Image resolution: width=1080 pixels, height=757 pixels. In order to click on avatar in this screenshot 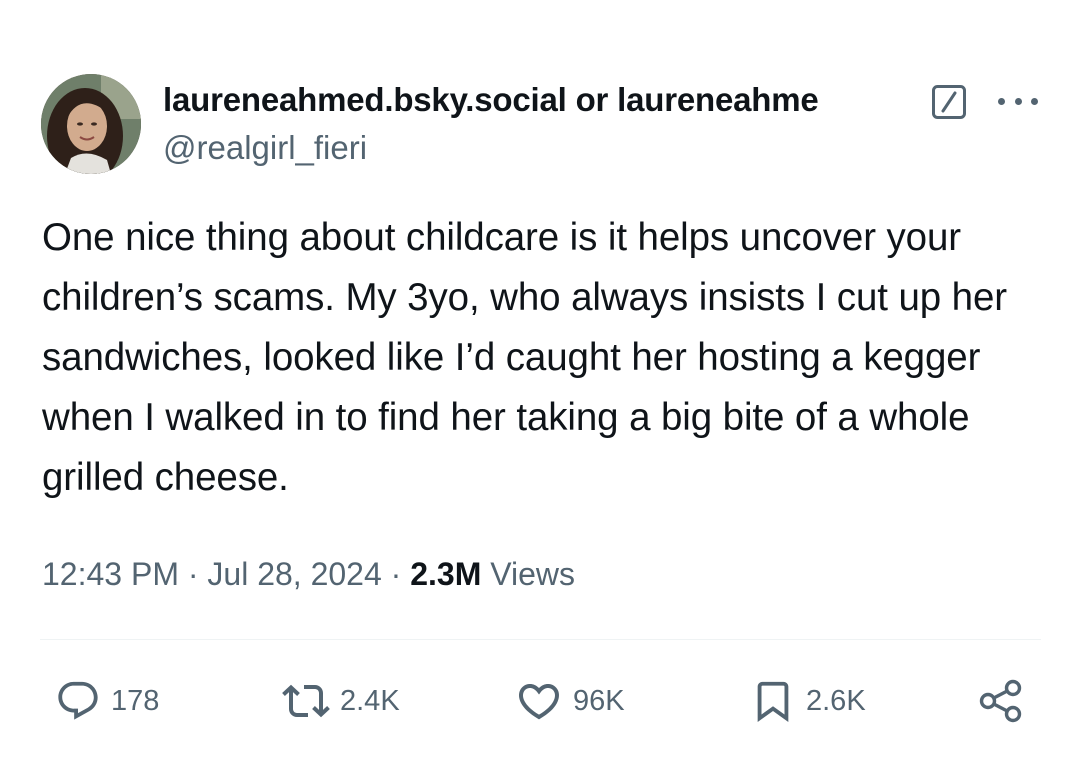, I will do `click(91, 124)`.